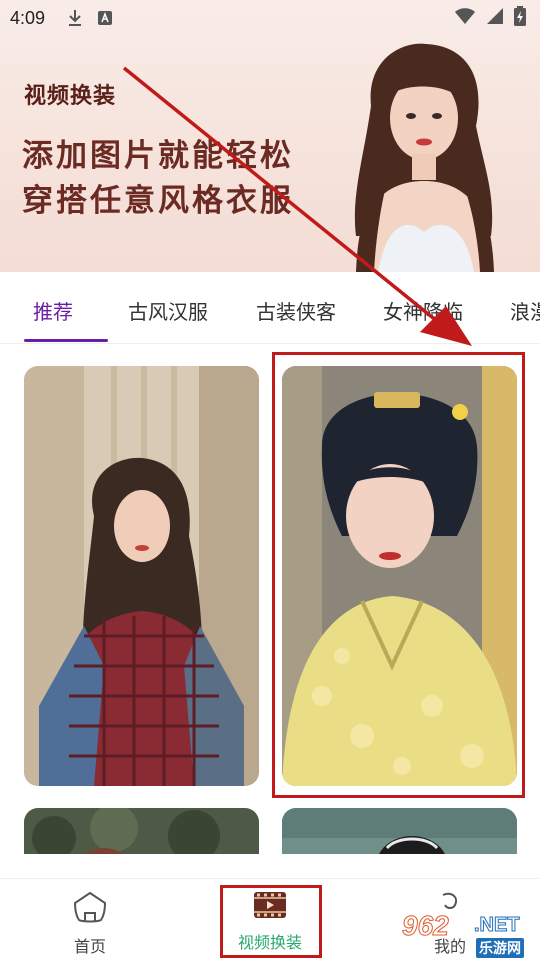  Describe the element at coordinates (495, 18) in the screenshot. I see `signal-icon` at that location.